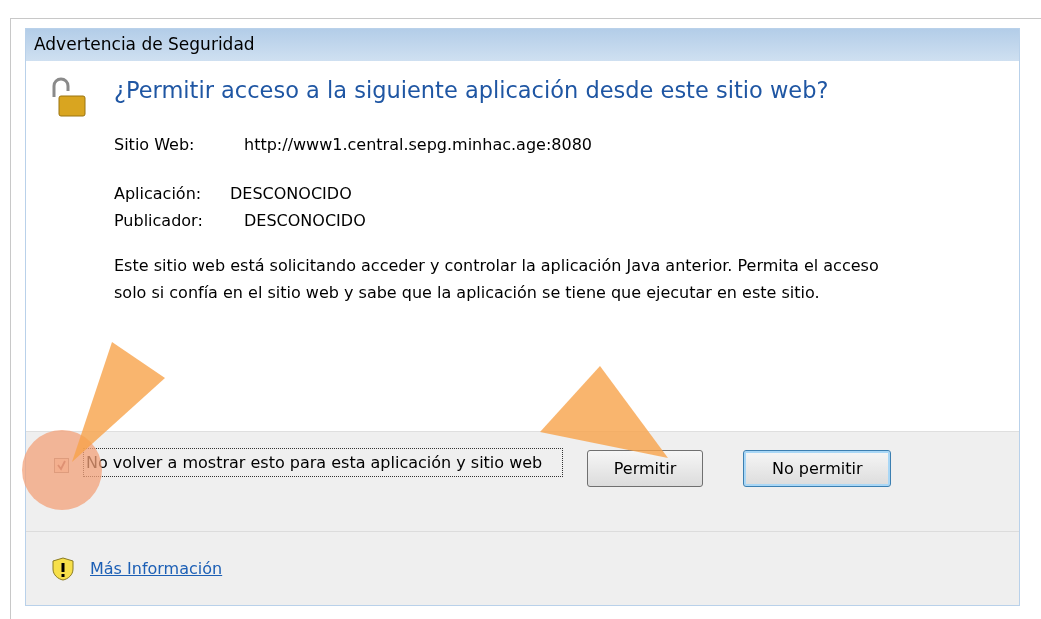  Describe the element at coordinates (497, 279) in the screenshot. I see `description-text: Este sitio web está solicitando acceder y controlar la aplicación Java anterior. Permita el acceso solo si confía en el sitio web y sabe que la aplicación se tiene que ejecutar en este sitio.` at that location.